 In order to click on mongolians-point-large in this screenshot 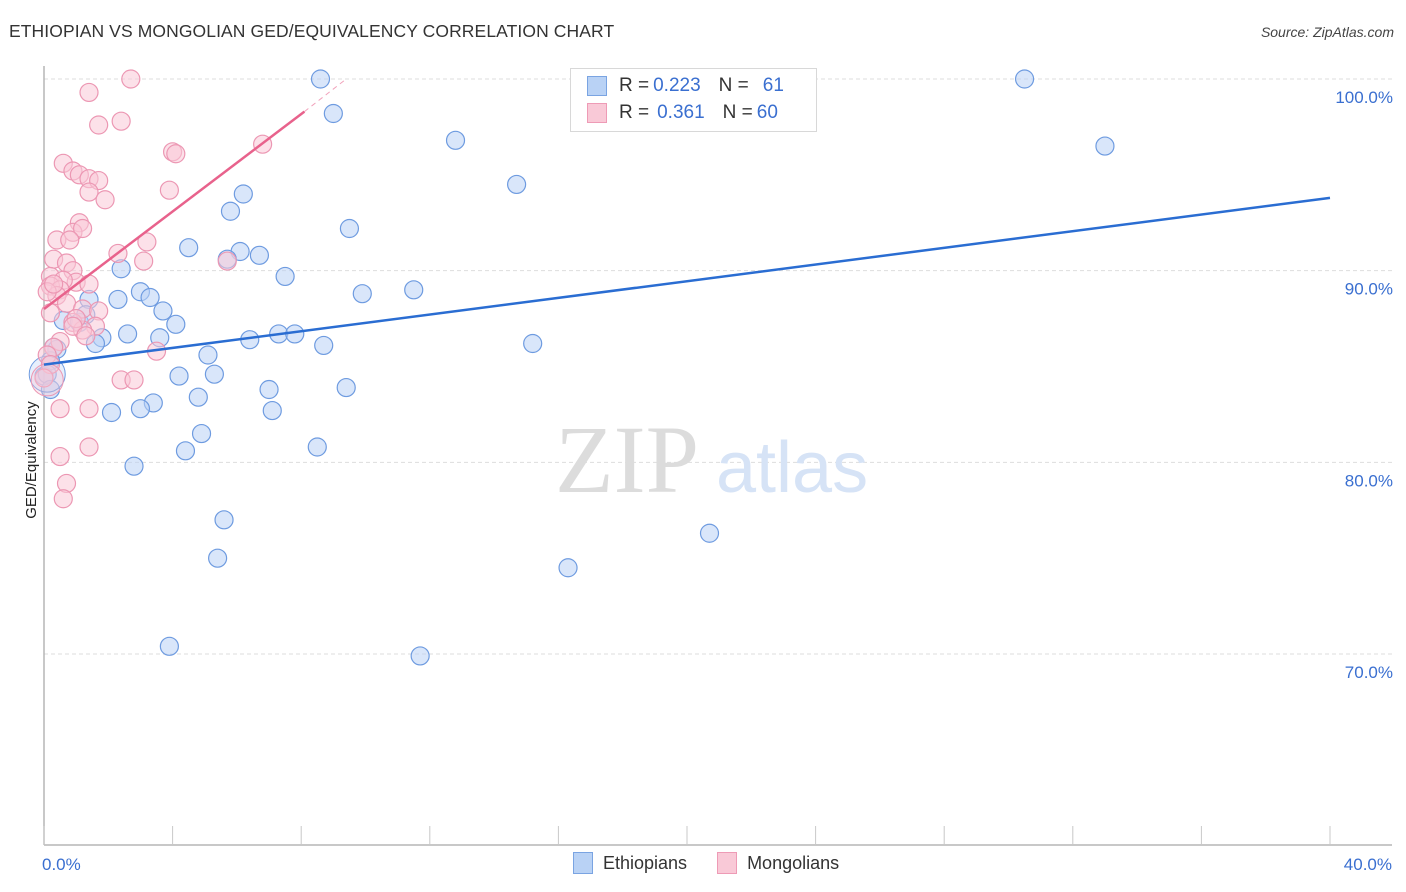, I will do `click(47, 380)`.